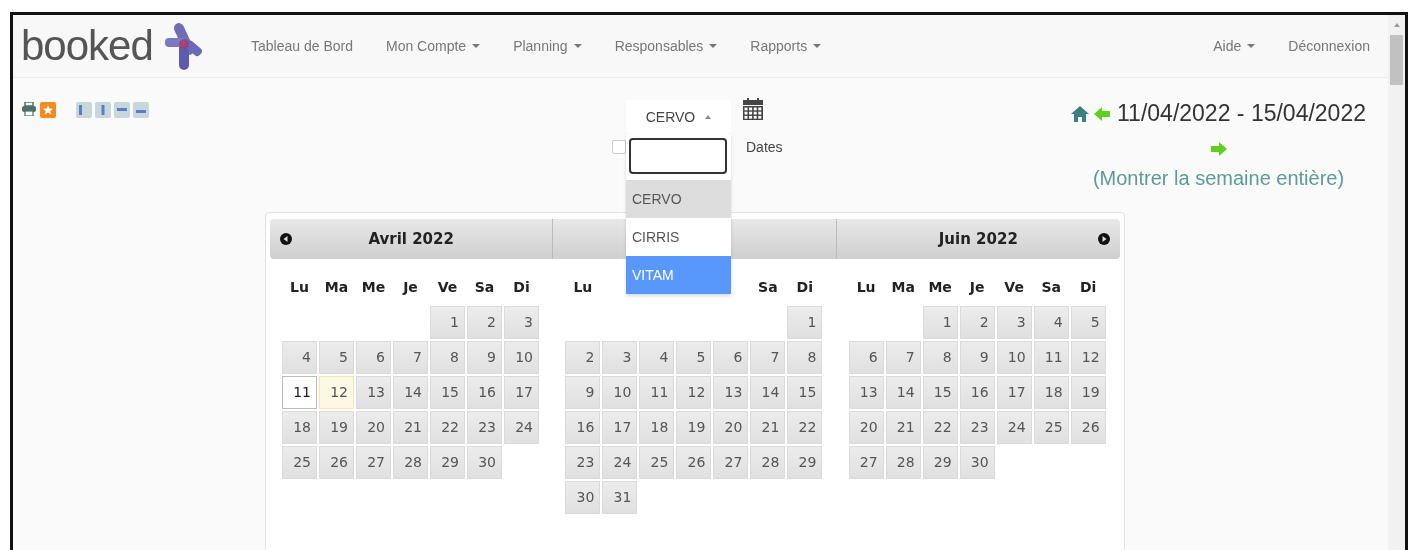  Describe the element at coordinates (447, 357) in the screenshot. I see `day-cell: 8` at that location.